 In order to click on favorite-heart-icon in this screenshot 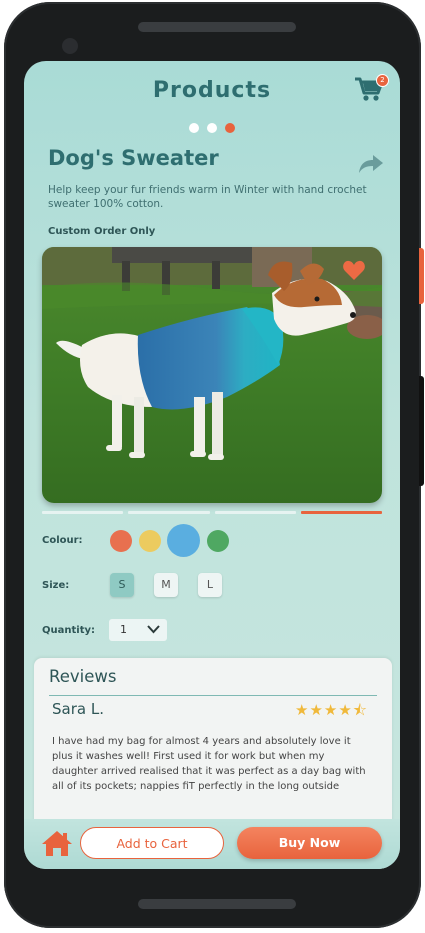, I will do `click(354, 270)`.